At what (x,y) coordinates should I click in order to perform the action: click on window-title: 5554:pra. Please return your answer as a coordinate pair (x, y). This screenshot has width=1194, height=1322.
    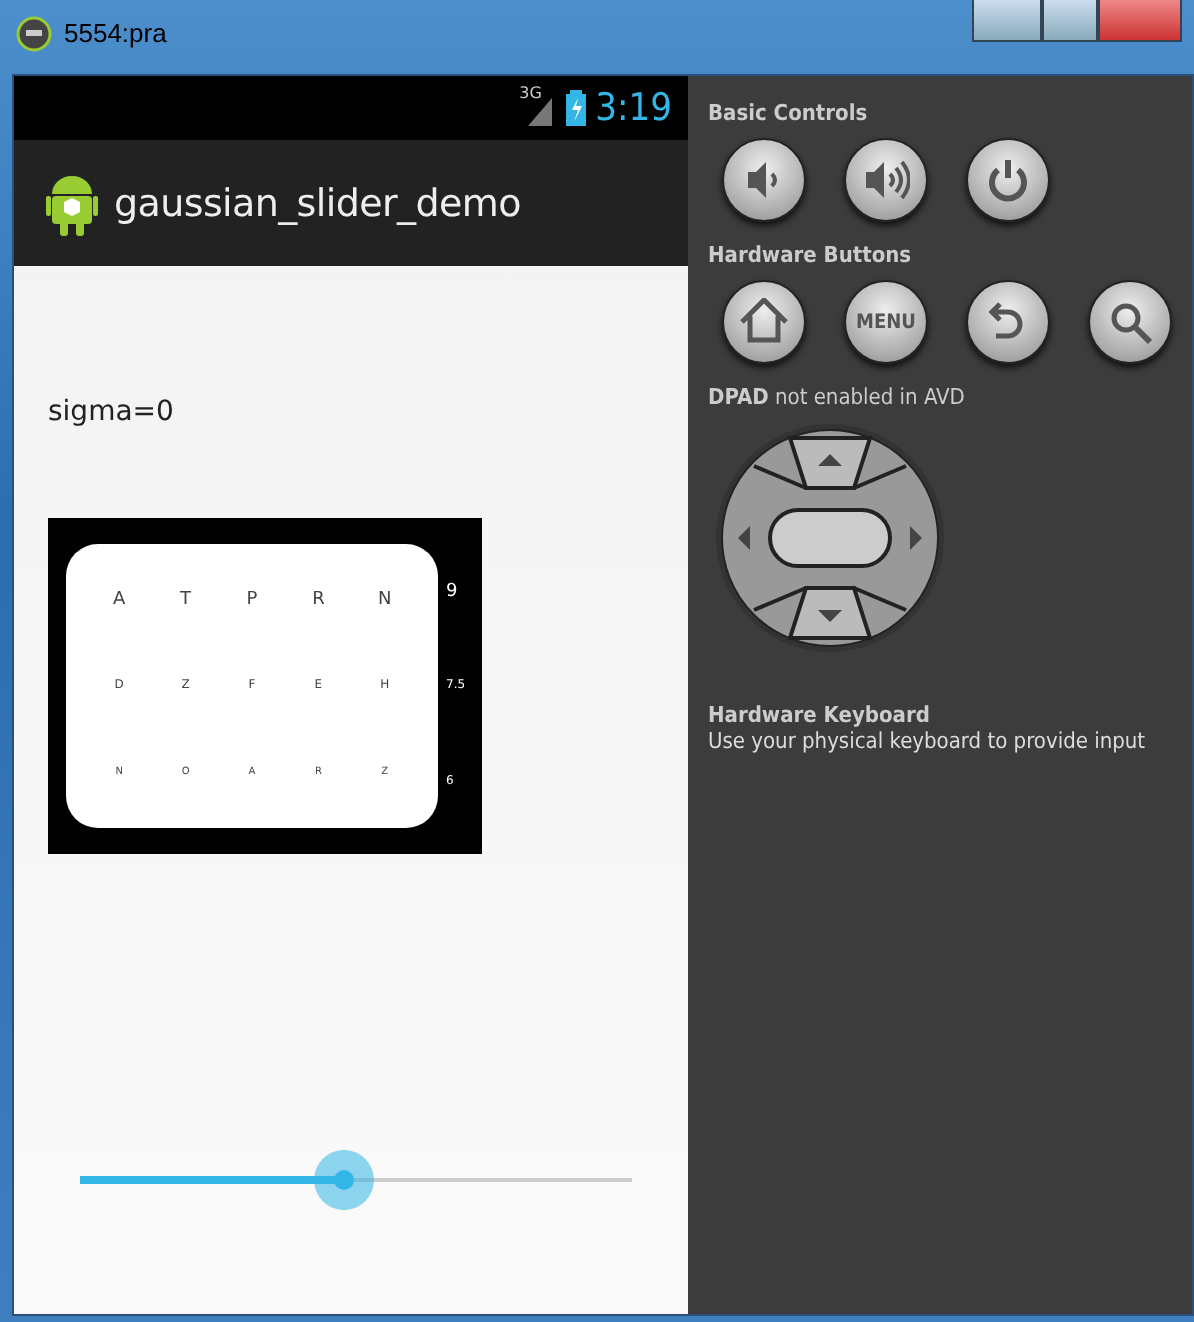
    Looking at the image, I should click on (115, 34).